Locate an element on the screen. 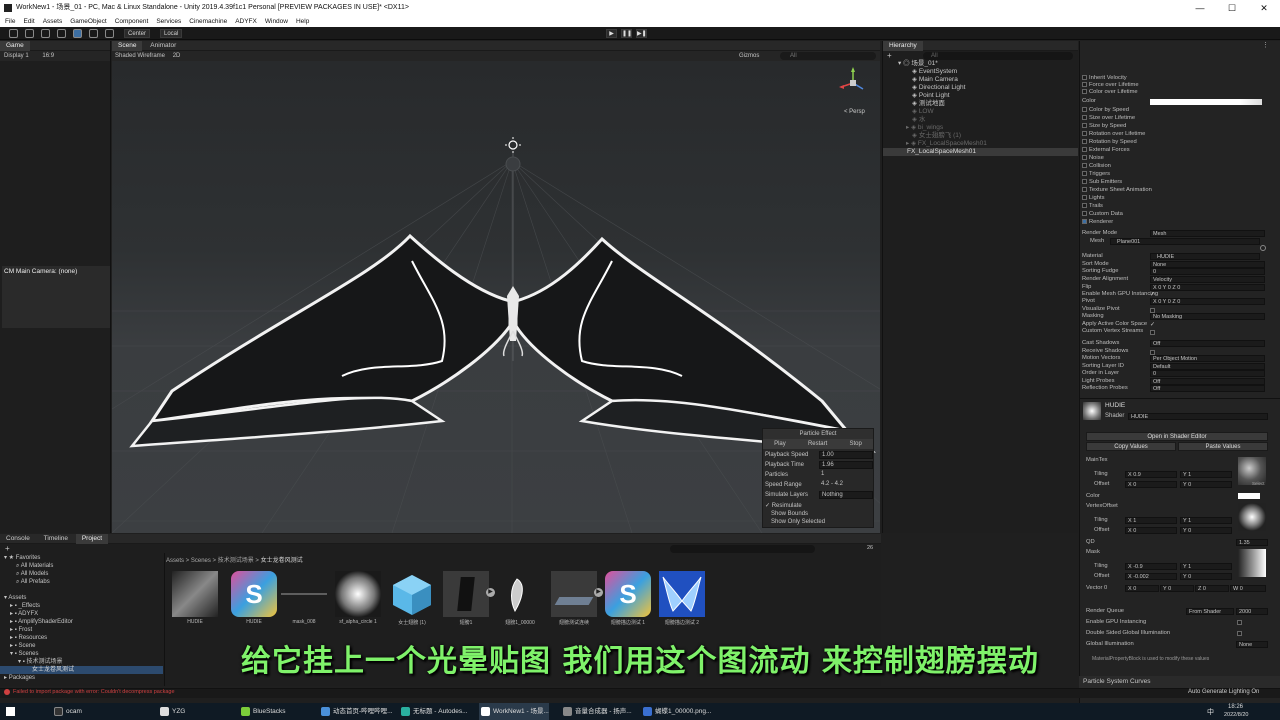 This screenshot has width=1280, height=720. playback-time-input: 1.96 is located at coordinates (846, 465).